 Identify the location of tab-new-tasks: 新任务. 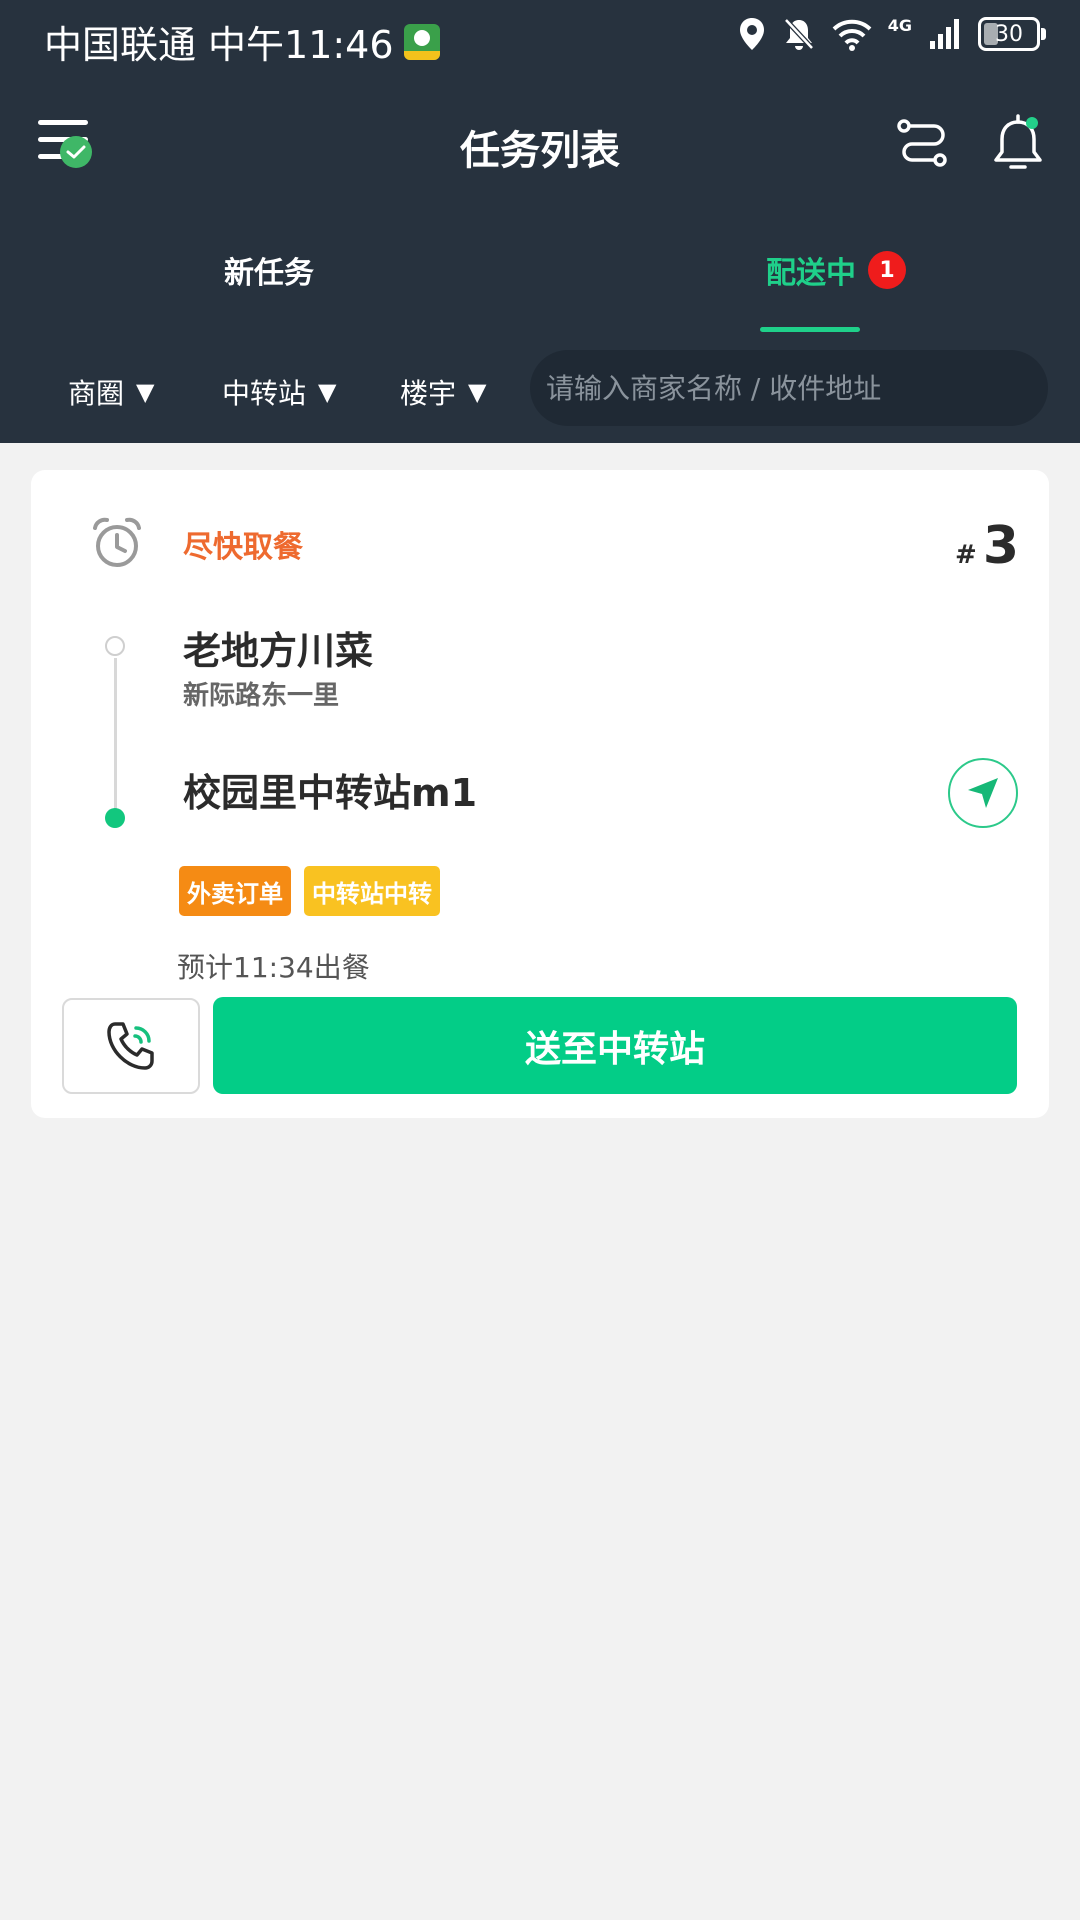
(269, 270).